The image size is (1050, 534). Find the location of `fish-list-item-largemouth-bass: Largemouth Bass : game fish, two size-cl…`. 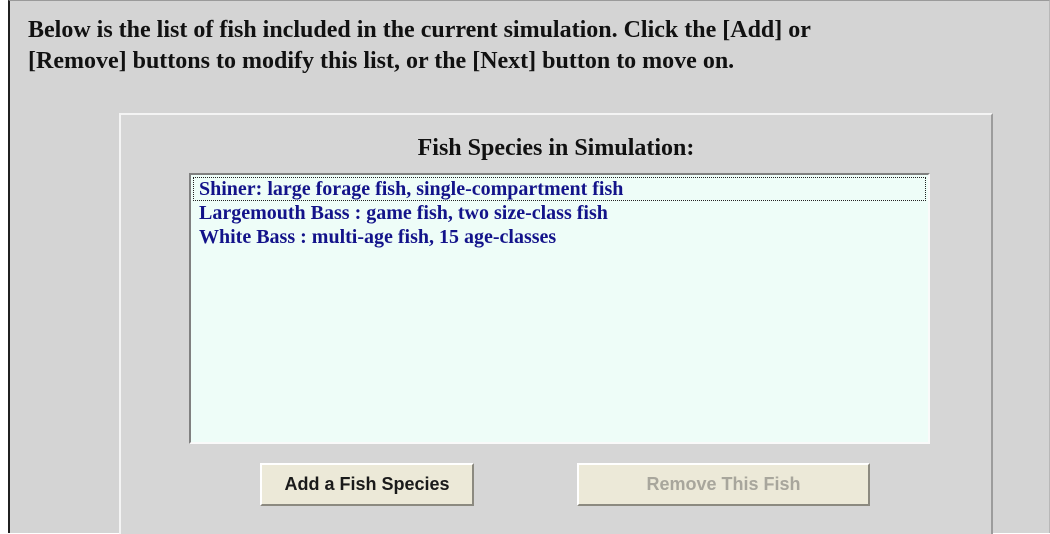

fish-list-item-largemouth-bass: Largemouth Bass : game fish, two size-cl… is located at coordinates (559, 213).